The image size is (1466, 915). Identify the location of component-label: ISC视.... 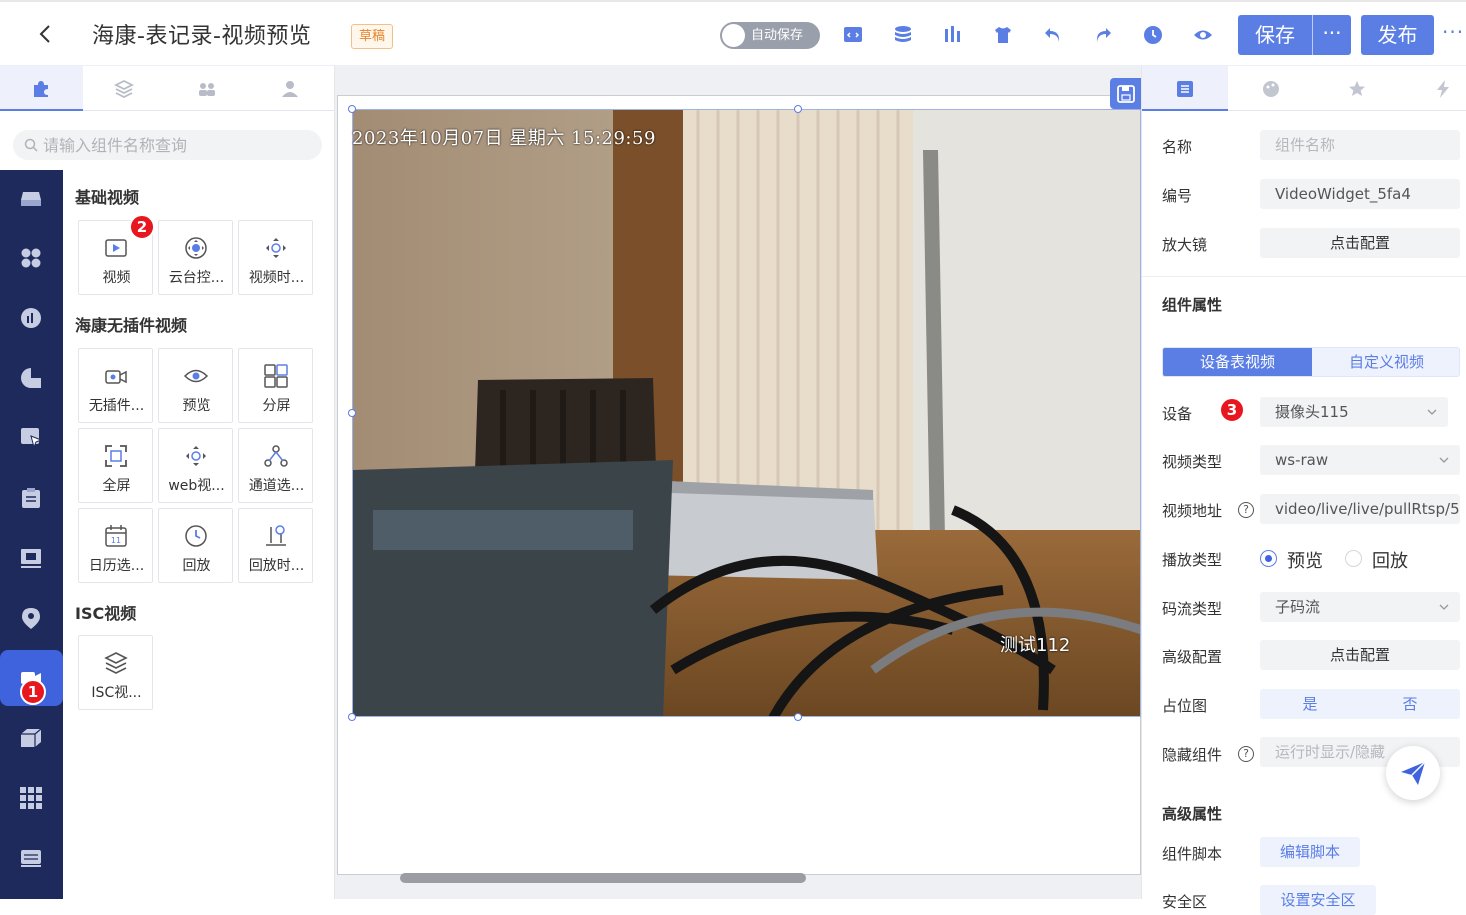
(116, 693).